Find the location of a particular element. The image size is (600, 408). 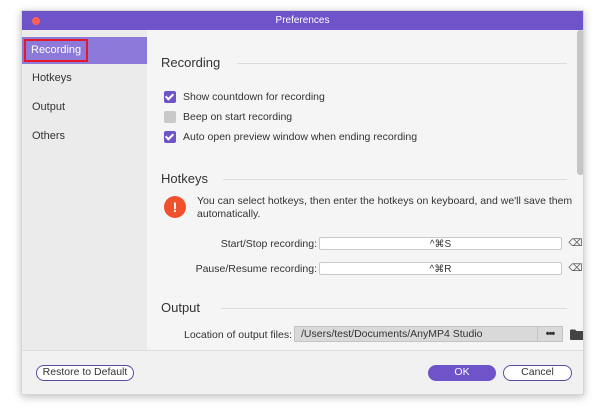

sidebar-item-label: Recording is located at coordinates (56, 50).